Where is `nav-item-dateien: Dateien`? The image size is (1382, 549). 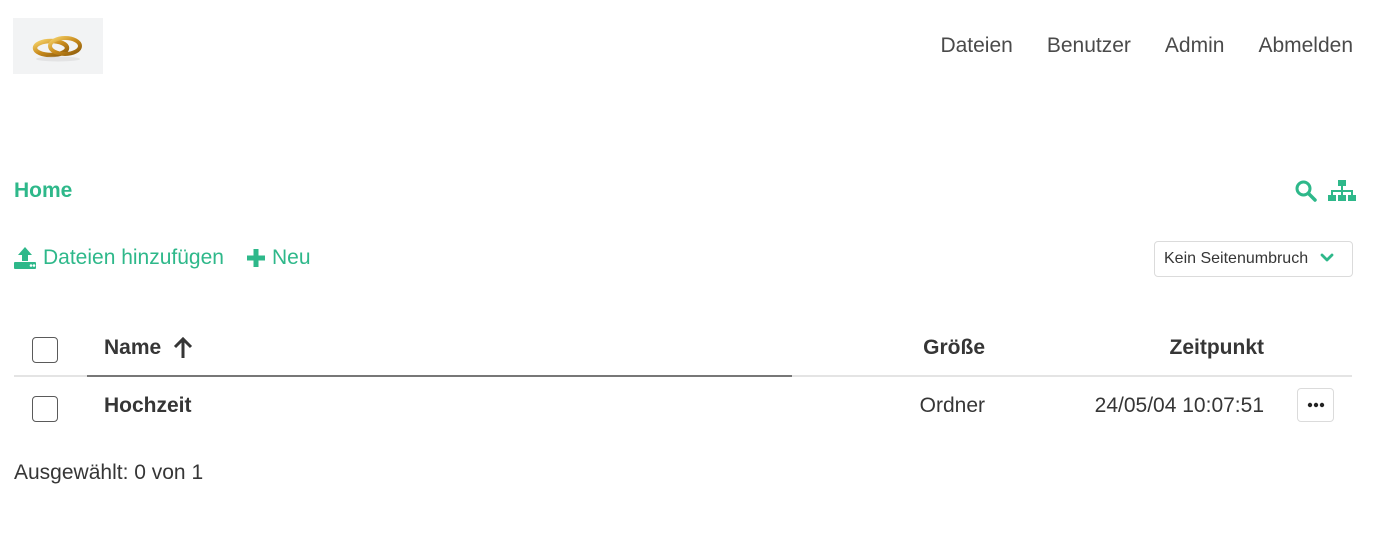
nav-item-dateien: Dateien is located at coordinates (976, 46).